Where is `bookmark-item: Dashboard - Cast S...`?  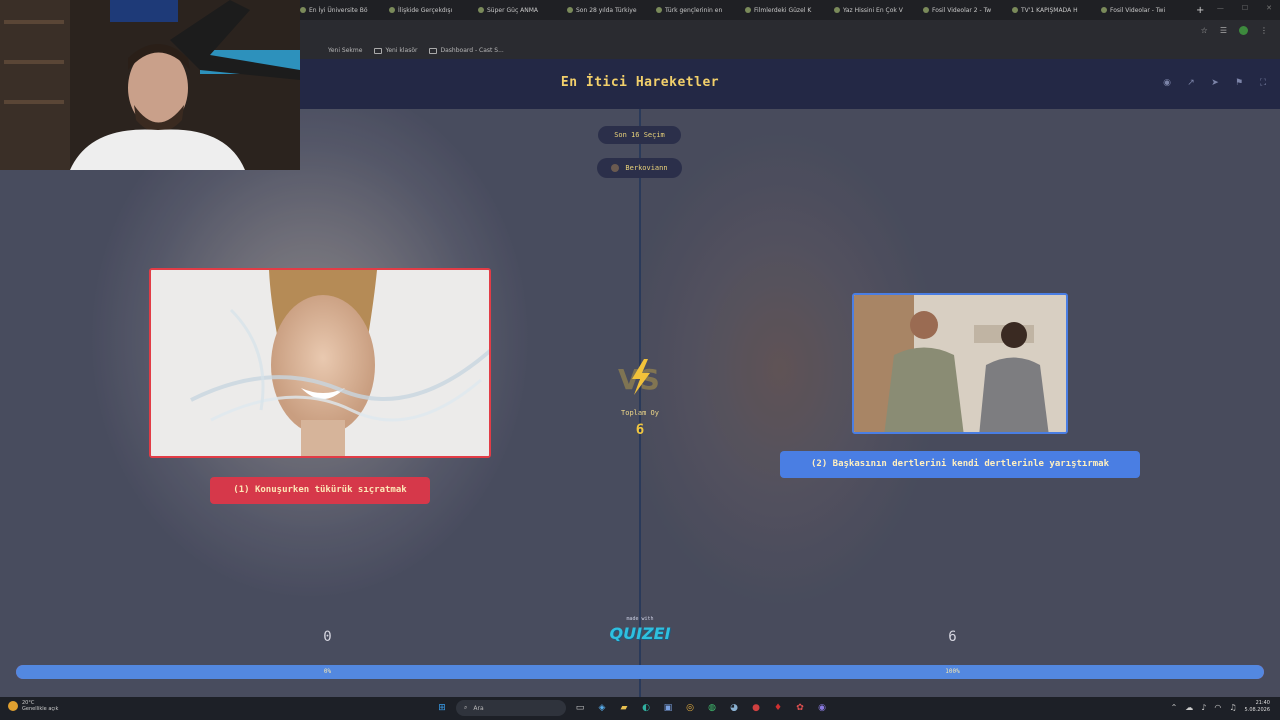 bookmark-item: Dashboard - Cast S... is located at coordinates (466, 50).